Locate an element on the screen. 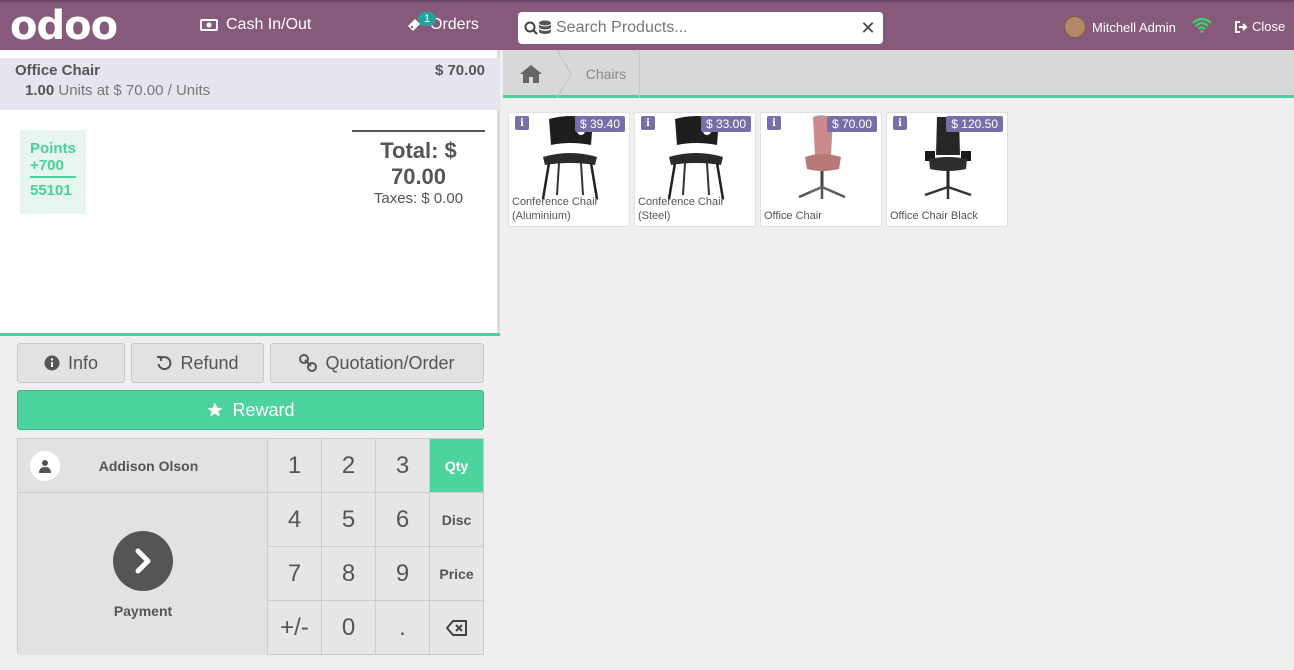 This screenshot has height=670, width=1294. order-line-product: Office Chair is located at coordinates (58, 70).